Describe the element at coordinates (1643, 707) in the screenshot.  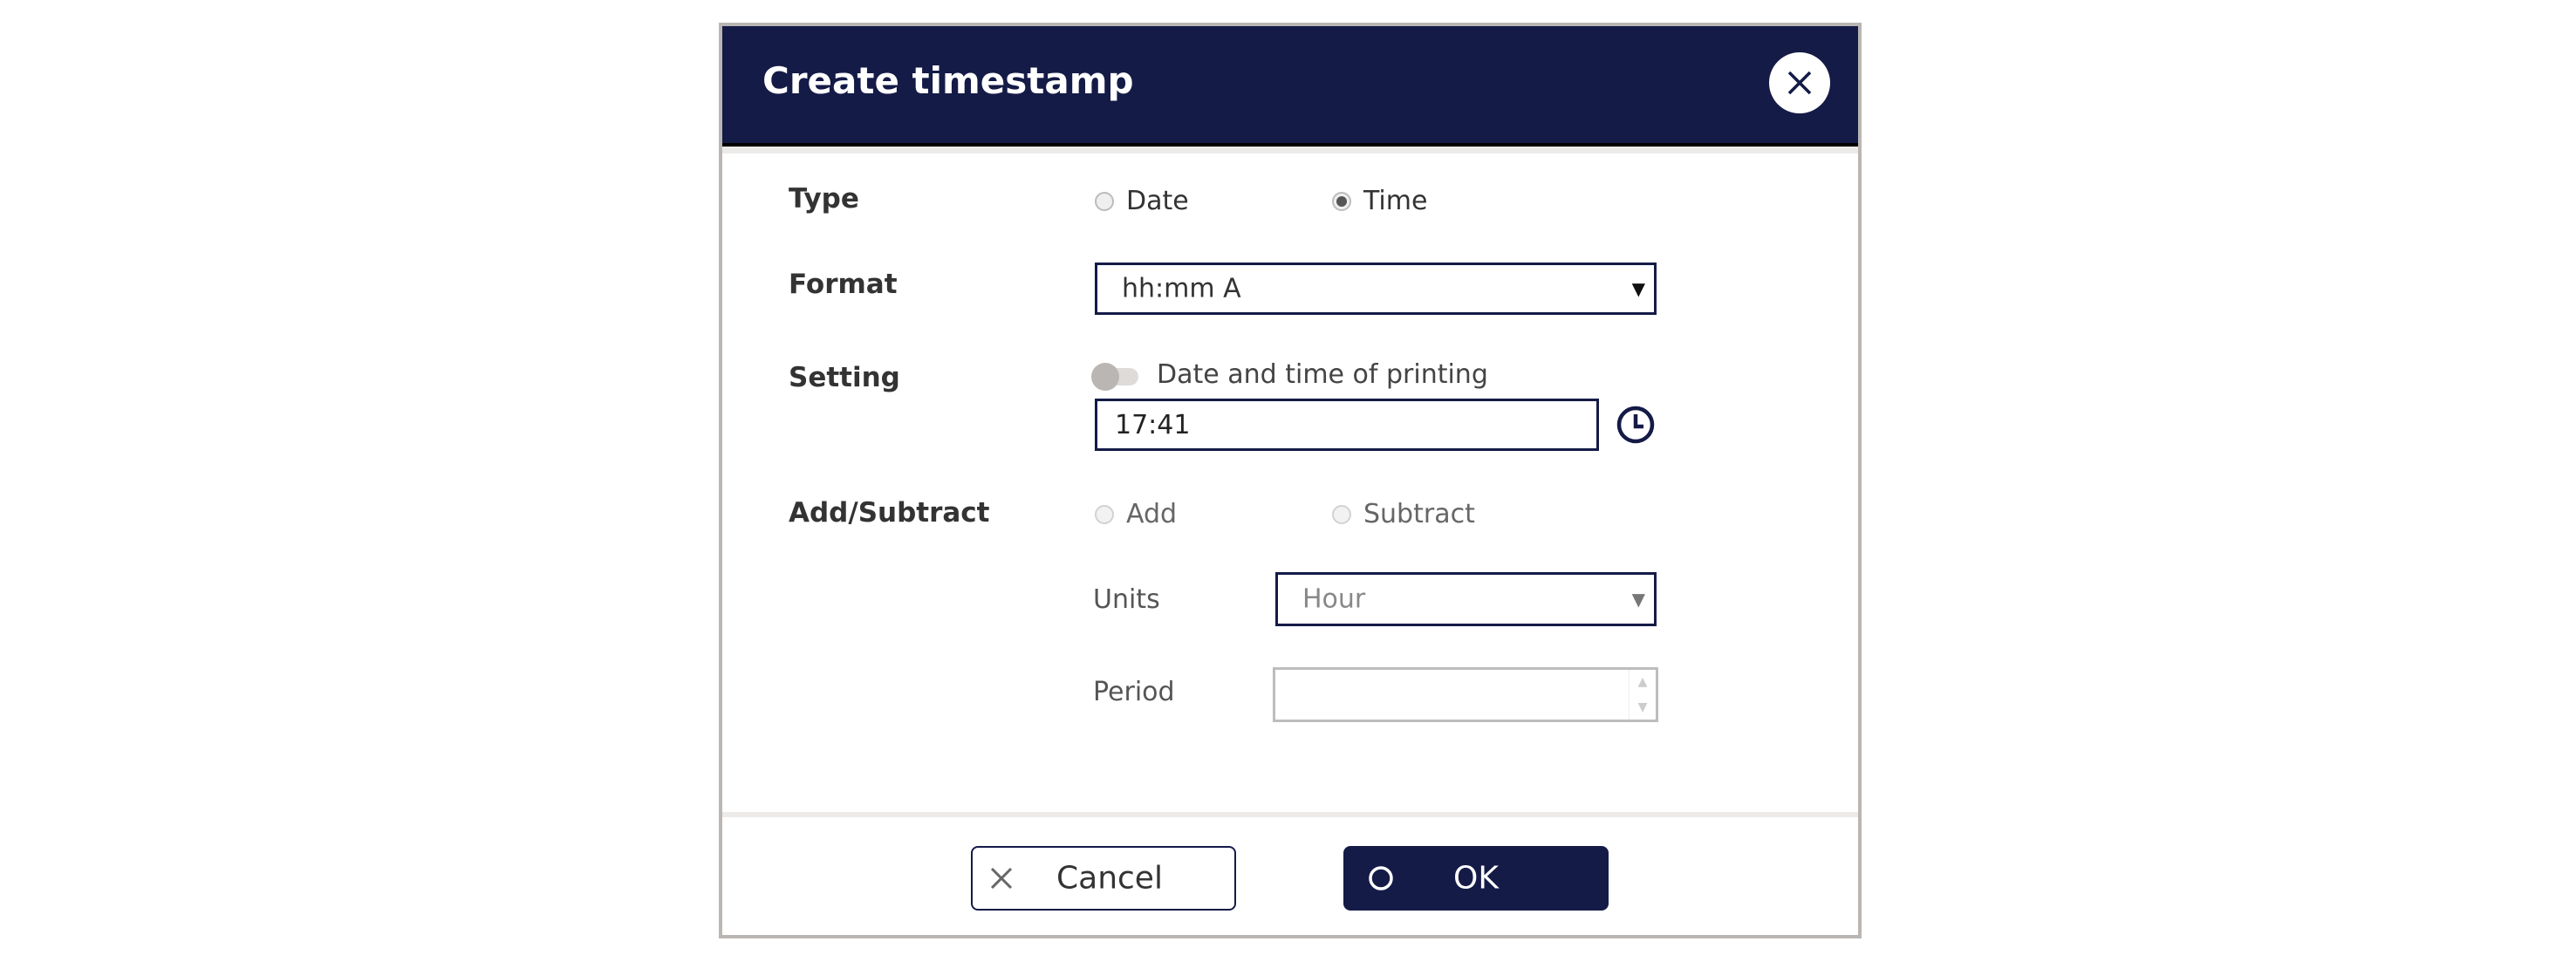
I see `spin-down-icon: ▼` at that location.